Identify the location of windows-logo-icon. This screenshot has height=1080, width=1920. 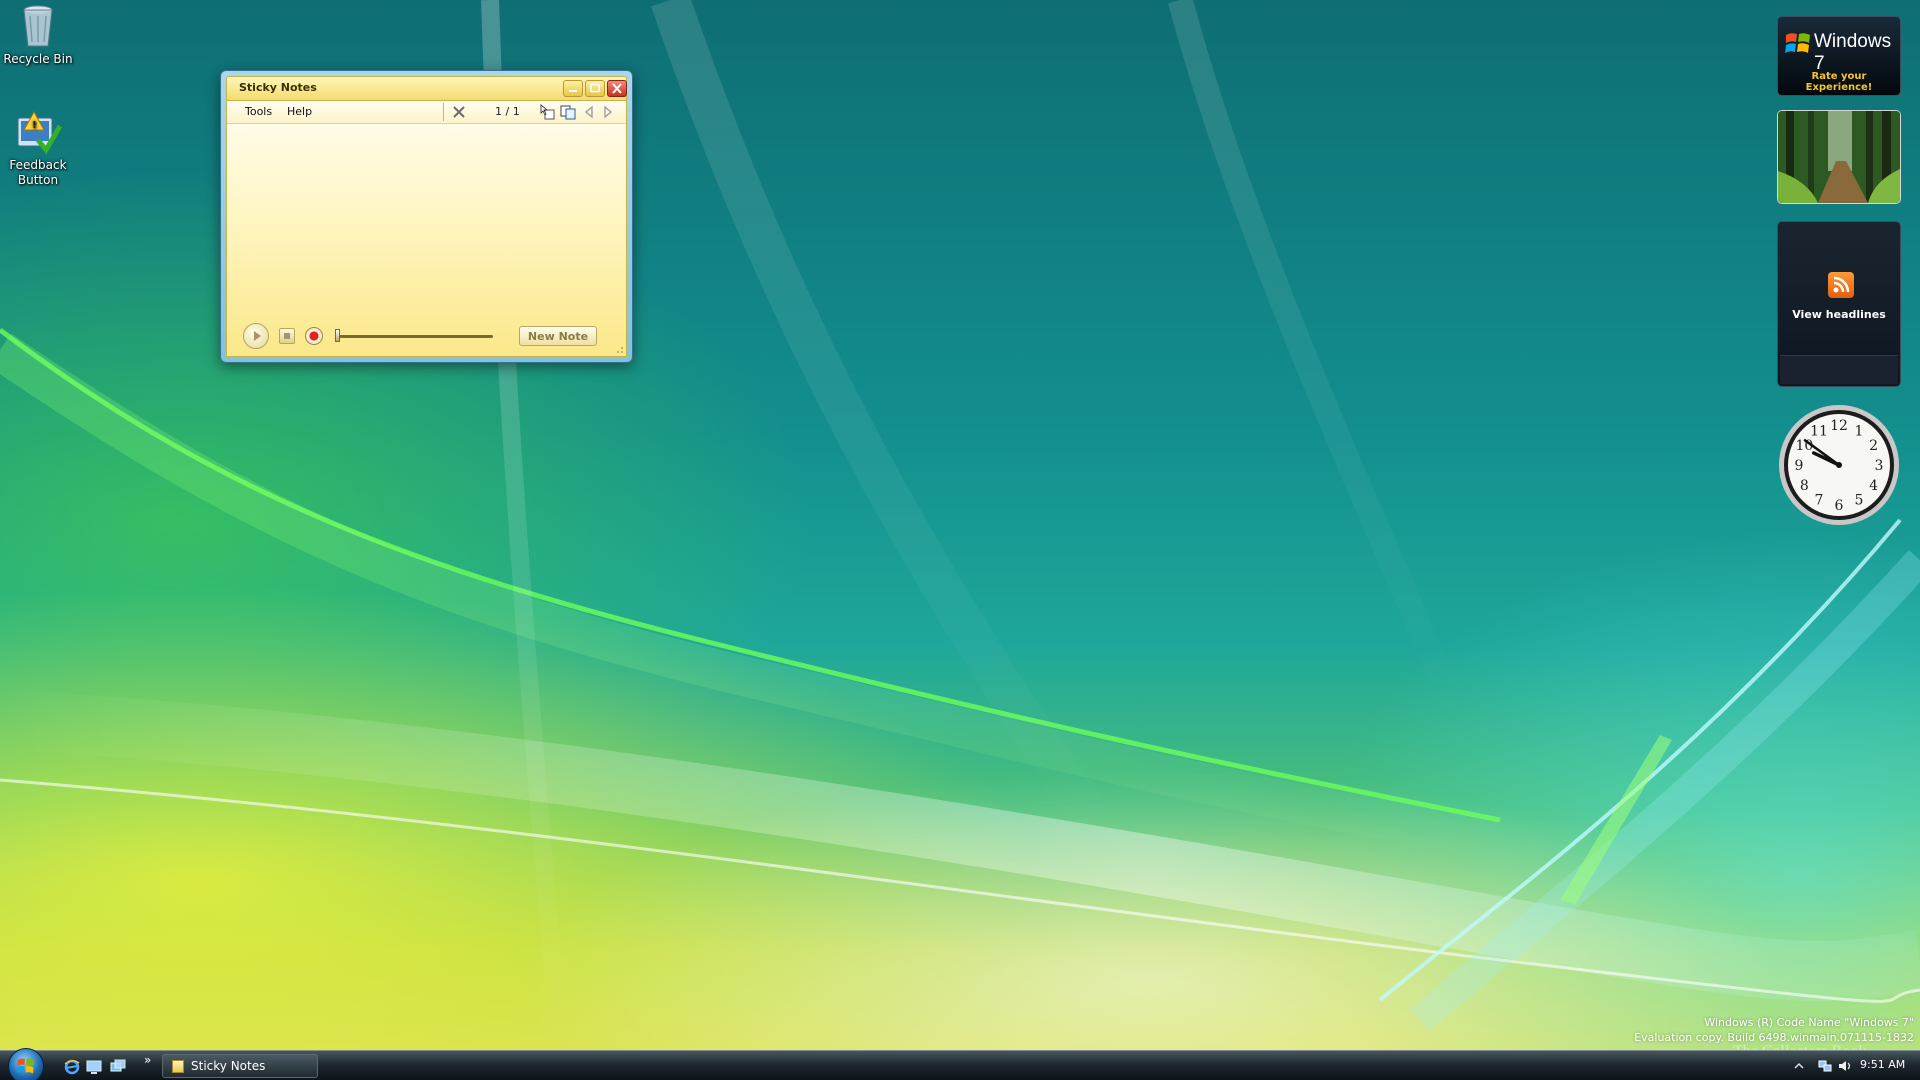
(25, 1066).